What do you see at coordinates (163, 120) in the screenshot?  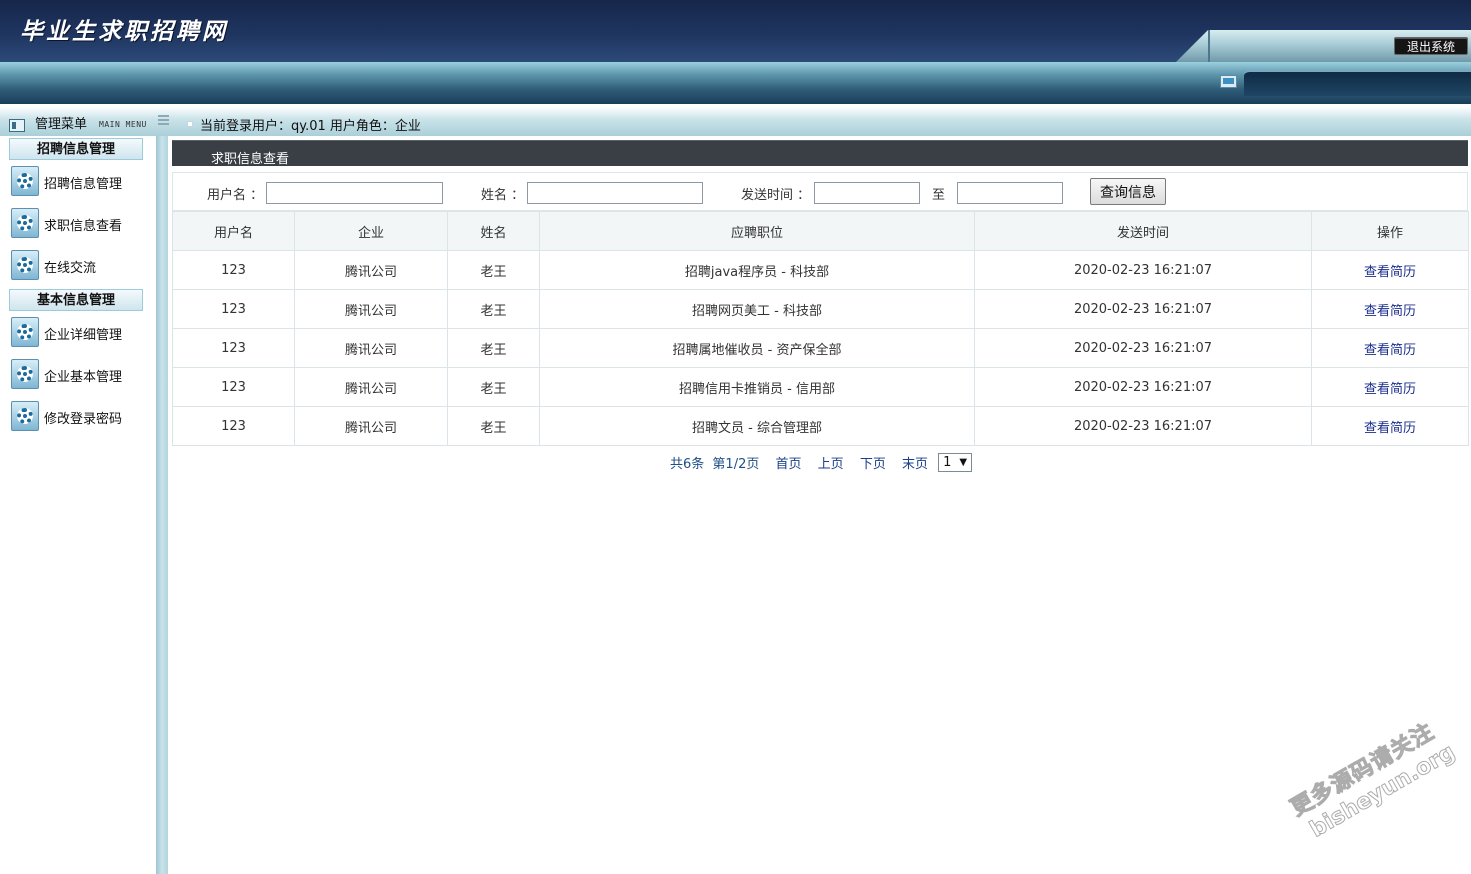 I see `menu-toggle-icon` at bounding box center [163, 120].